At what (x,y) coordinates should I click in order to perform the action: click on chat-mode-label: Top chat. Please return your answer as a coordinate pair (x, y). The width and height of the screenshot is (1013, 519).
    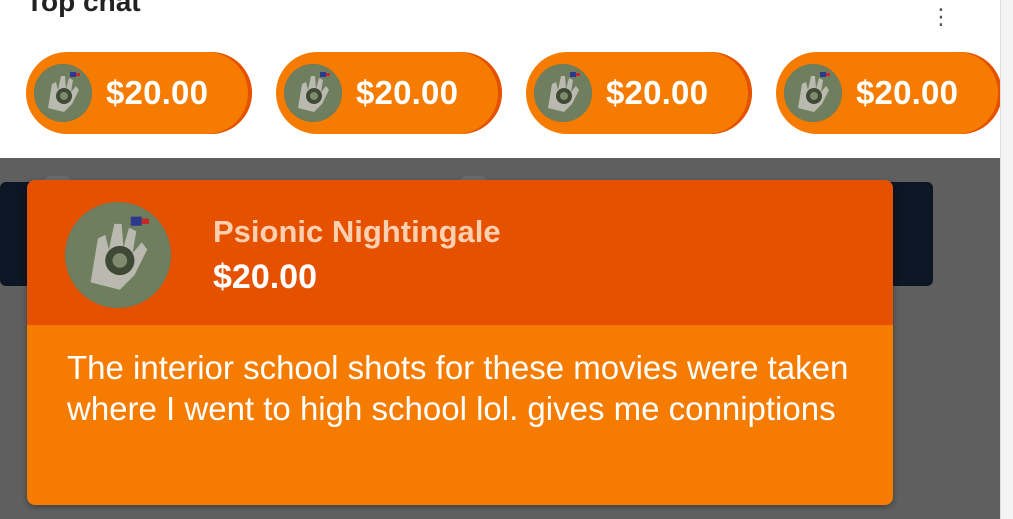
    Looking at the image, I should click on (83, 9).